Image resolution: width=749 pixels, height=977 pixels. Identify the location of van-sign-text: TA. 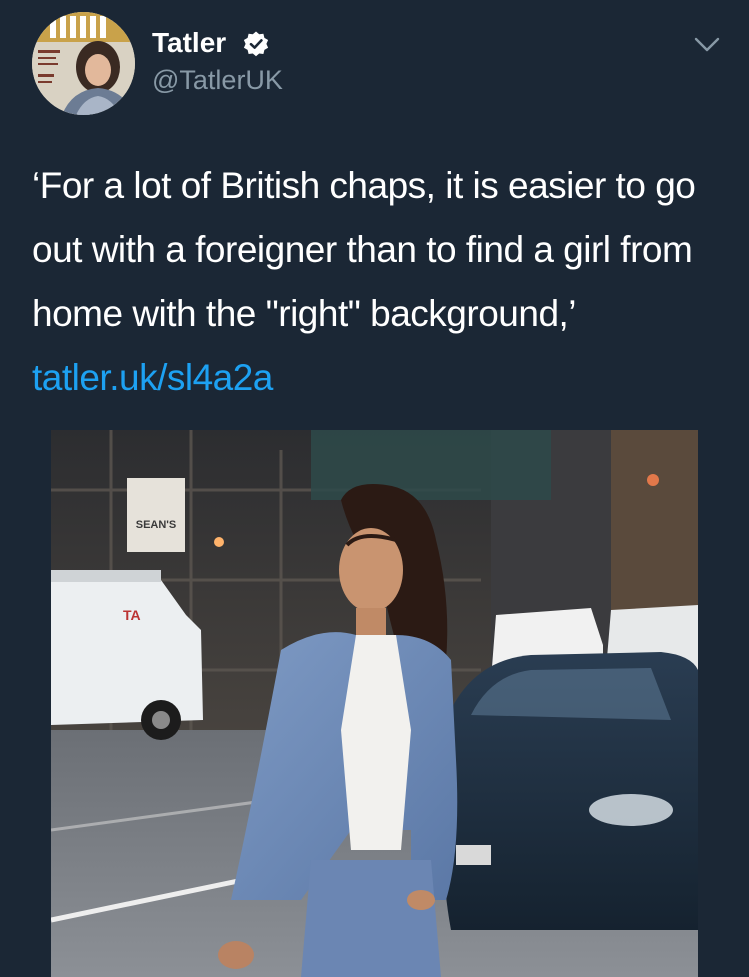
(132, 615).